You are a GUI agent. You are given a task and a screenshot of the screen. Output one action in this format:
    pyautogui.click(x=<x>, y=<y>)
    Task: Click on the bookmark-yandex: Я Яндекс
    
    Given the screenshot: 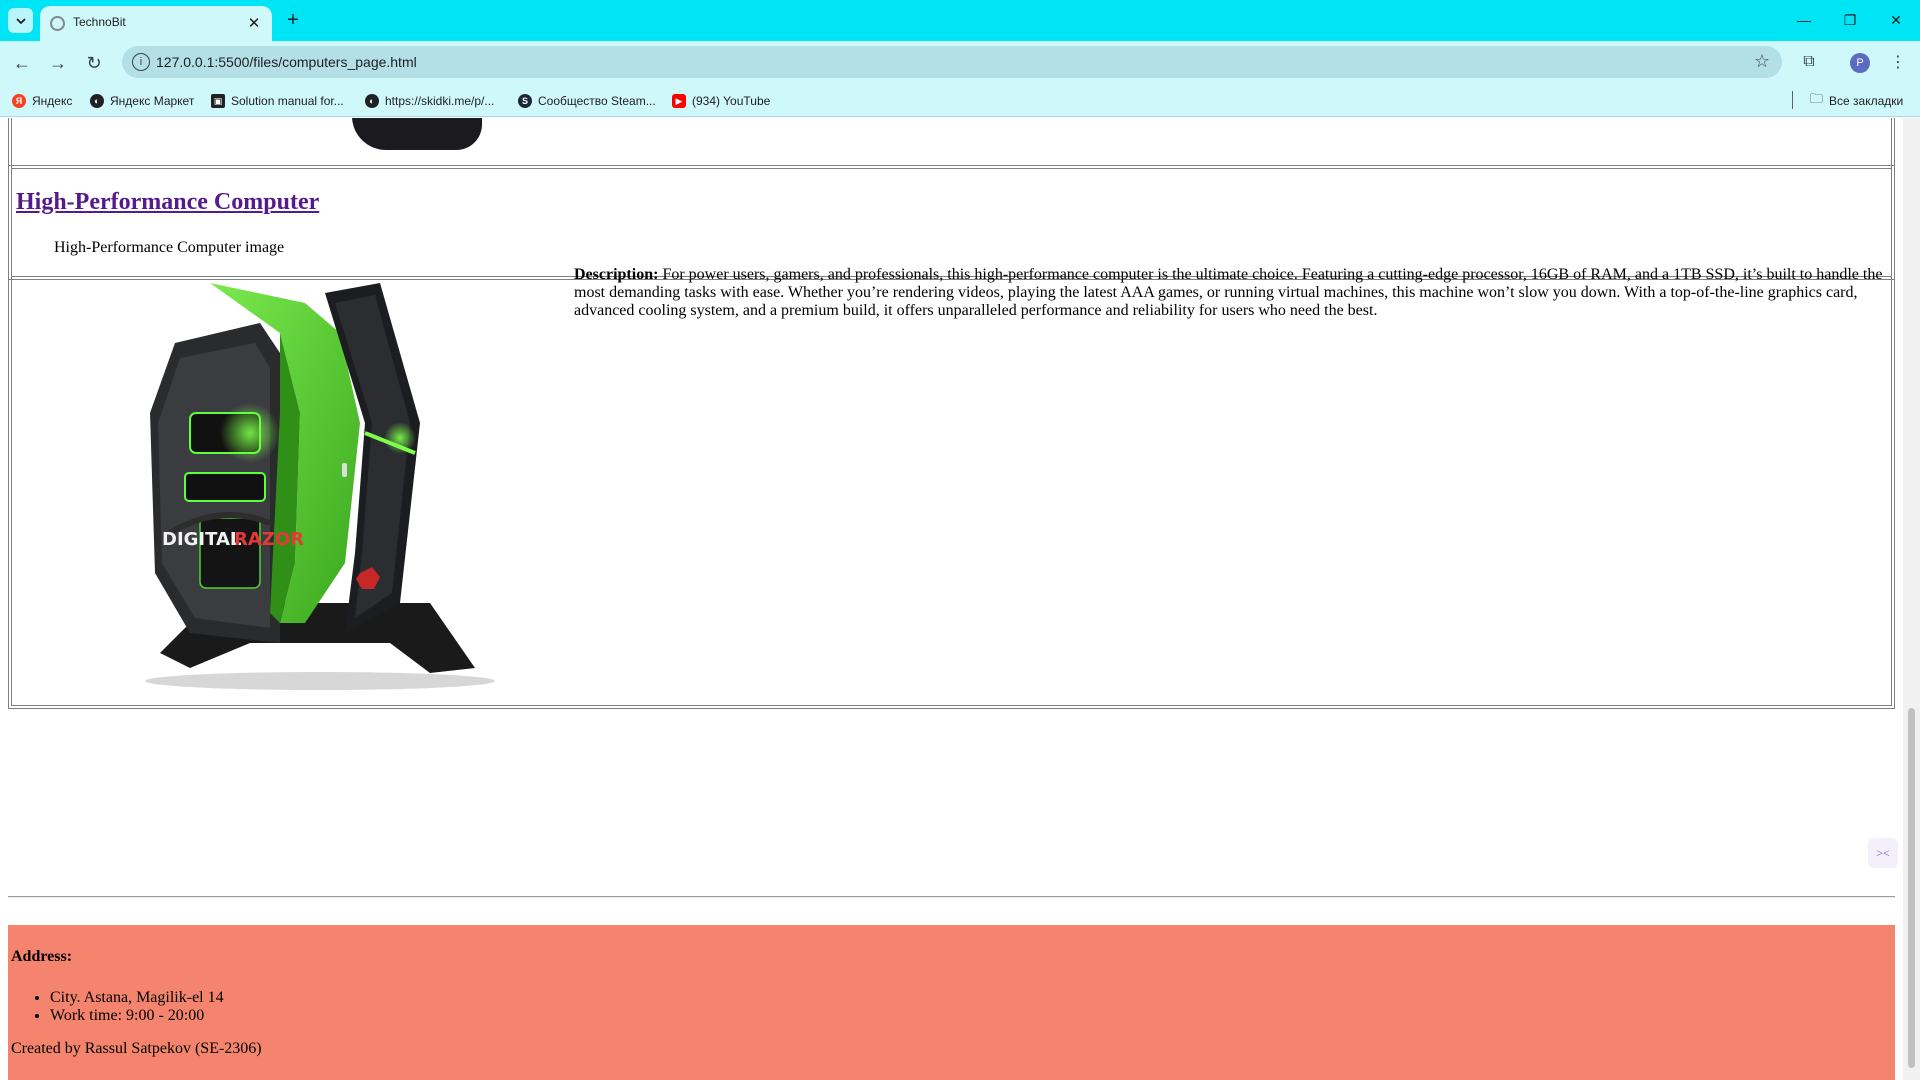 What is the action you would take?
    pyautogui.click(x=42, y=101)
    